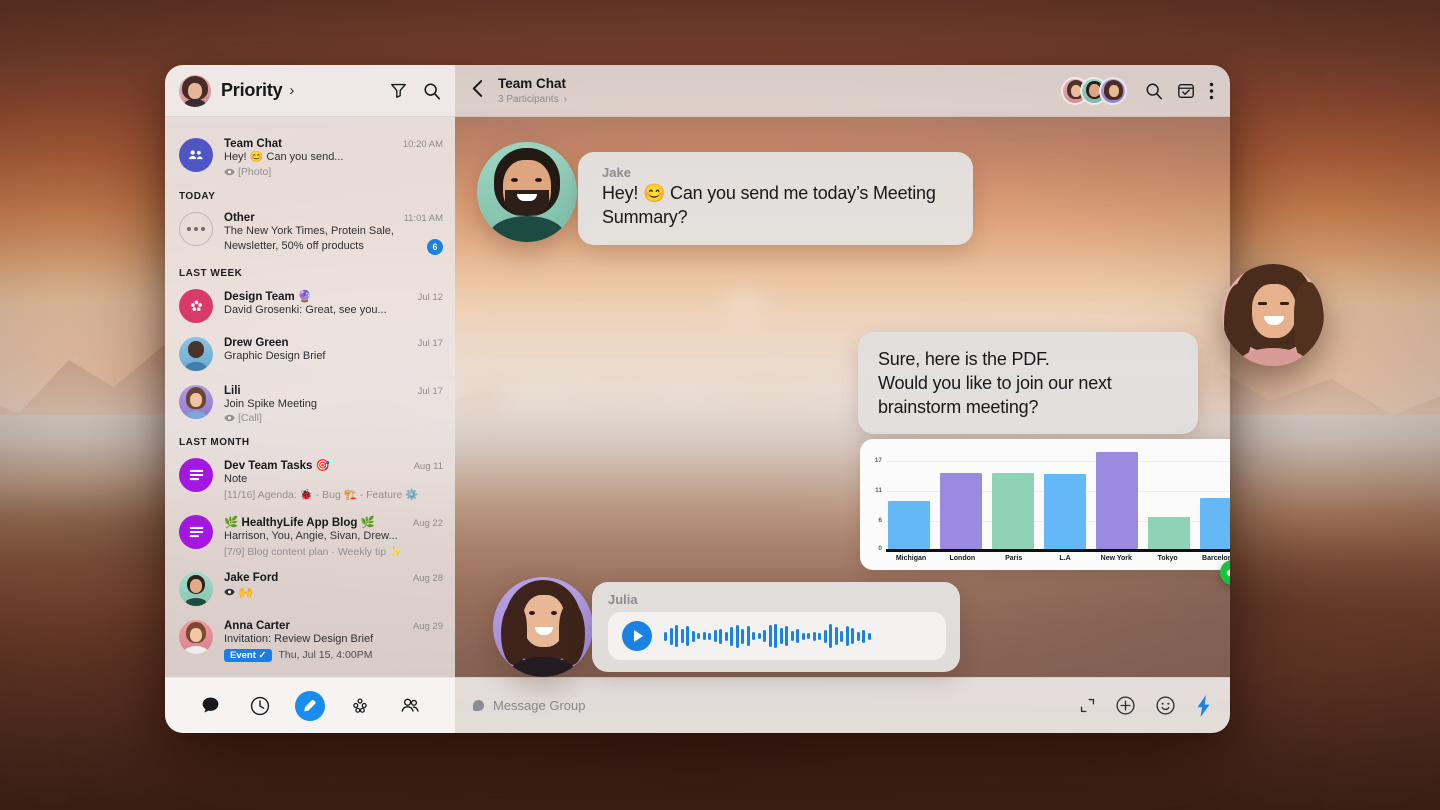 The width and height of the screenshot is (1440, 810). What do you see at coordinates (256, 342) in the screenshot?
I see `list-item-name: Drew Green` at bounding box center [256, 342].